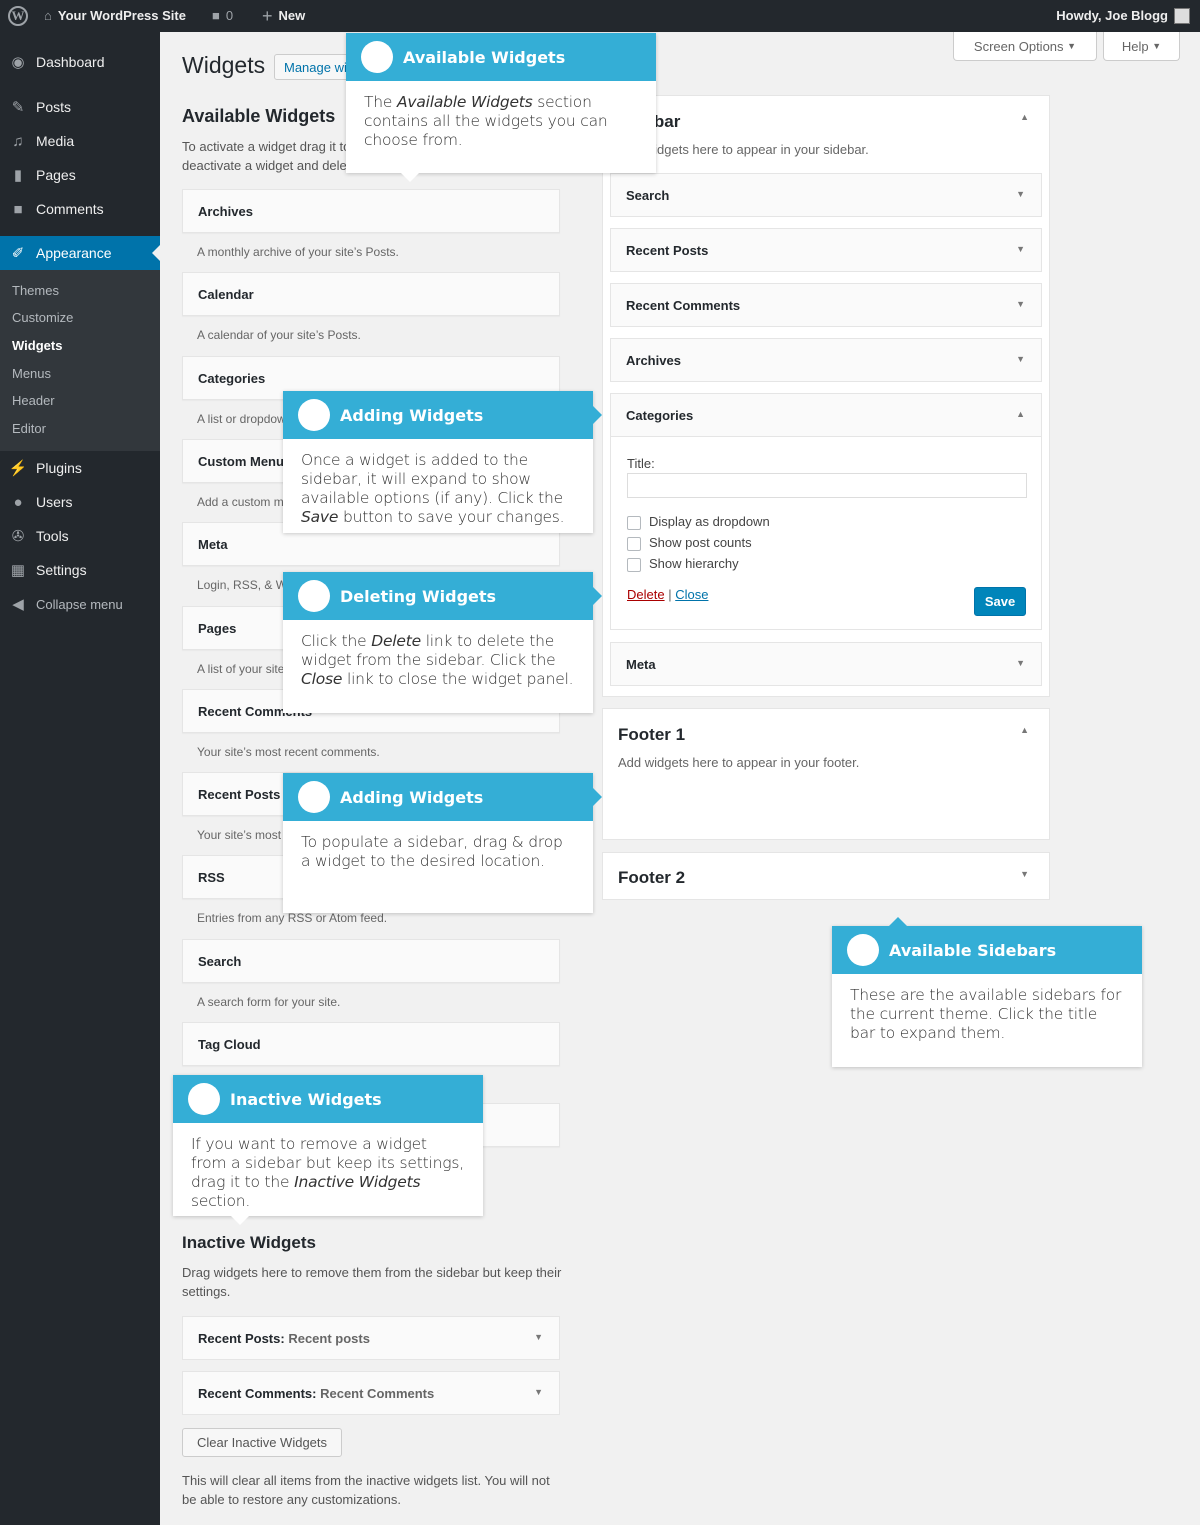 Image resolution: width=1200 pixels, height=1525 pixels. What do you see at coordinates (288, 751) in the screenshot?
I see `widget-description: Your site’s most recent comments.` at bounding box center [288, 751].